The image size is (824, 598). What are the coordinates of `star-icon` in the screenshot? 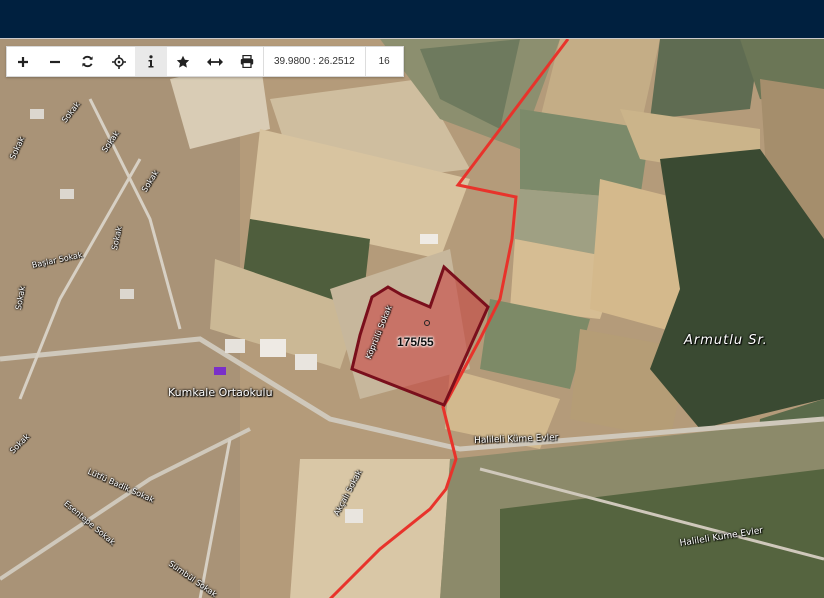 It's located at (183, 61).